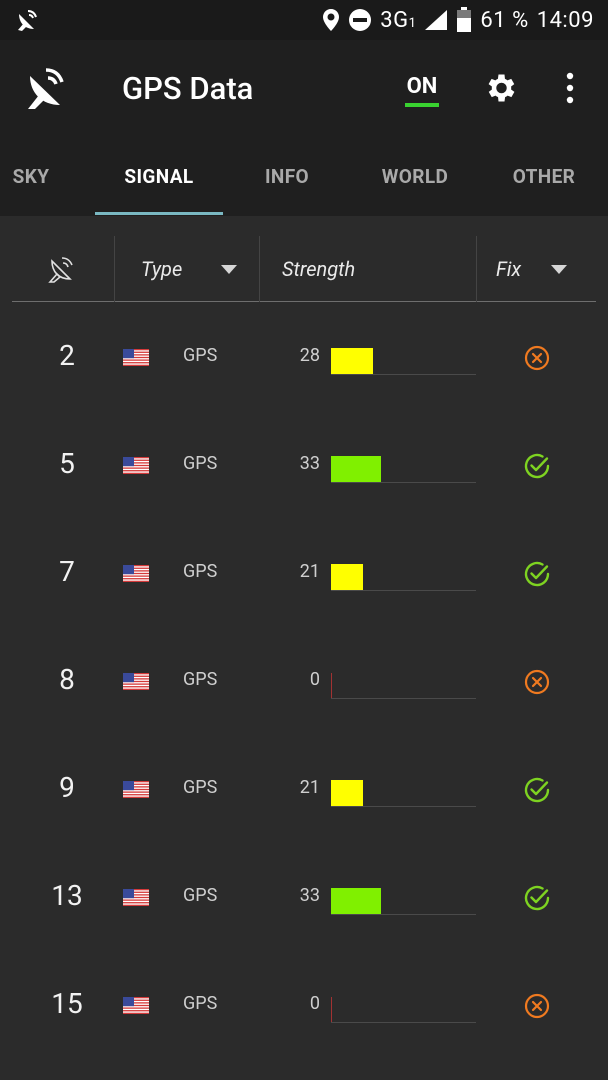 This screenshot has height=1080, width=608. I want to click on satellite-prn: 9, so click(67, 787).